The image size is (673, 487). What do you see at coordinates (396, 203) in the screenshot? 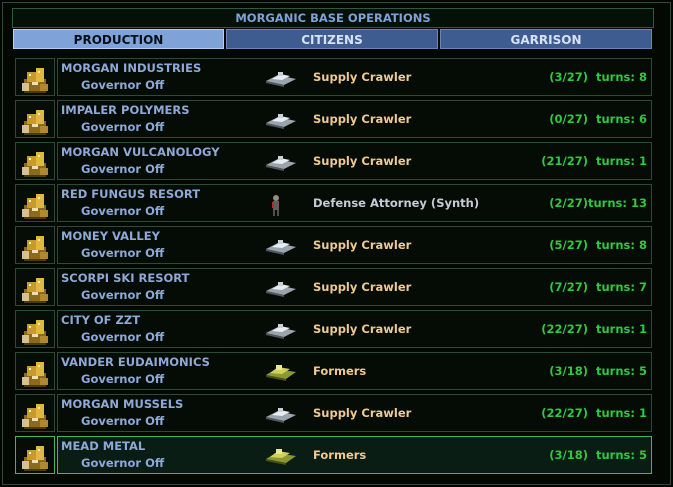
I see `build-item-name: Defense Attorney (Synth)` at bounding box center [396, 203].